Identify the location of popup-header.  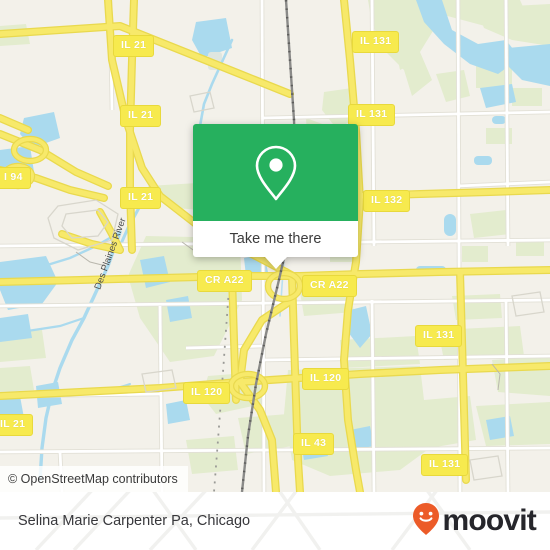
(275, 172).